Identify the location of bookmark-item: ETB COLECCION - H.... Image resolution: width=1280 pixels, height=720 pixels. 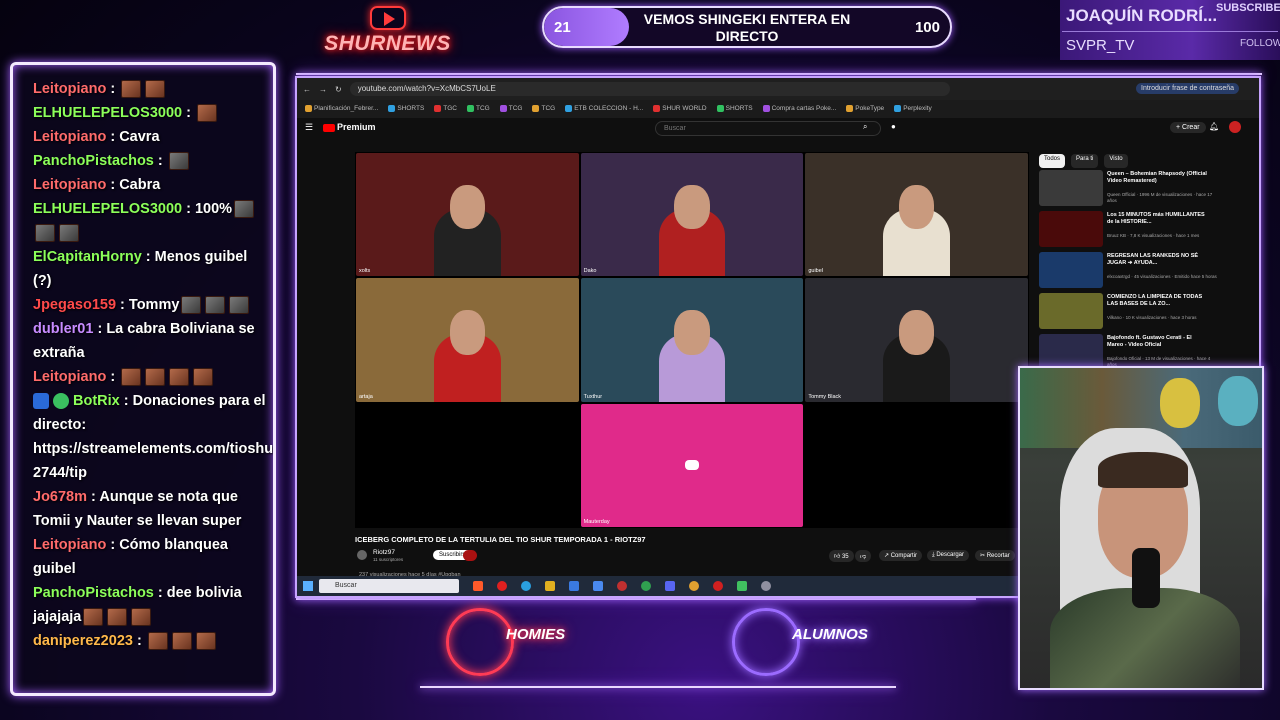
(604, 109).